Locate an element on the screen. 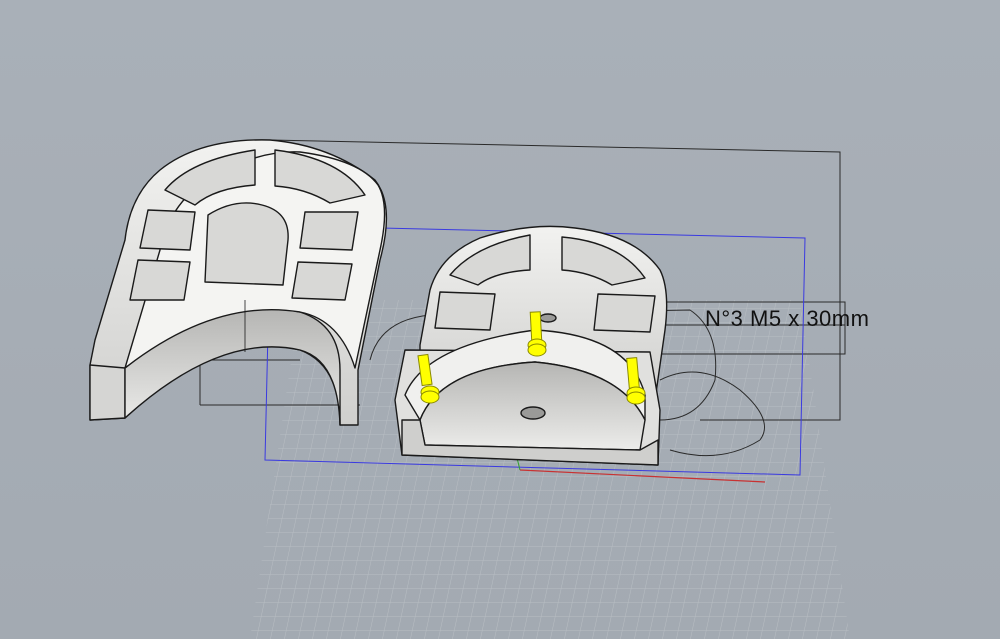  dimension-annotation: N°3 M5 x 30mm is located at coordinates (787, 319).